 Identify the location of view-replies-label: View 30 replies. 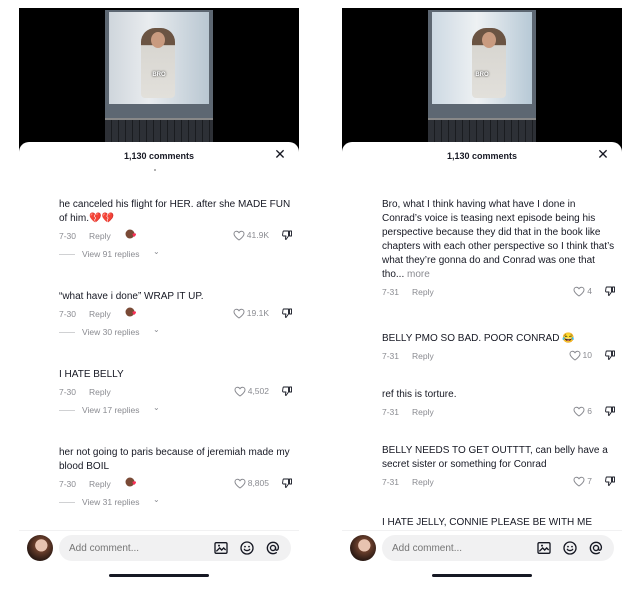
(111, 332).